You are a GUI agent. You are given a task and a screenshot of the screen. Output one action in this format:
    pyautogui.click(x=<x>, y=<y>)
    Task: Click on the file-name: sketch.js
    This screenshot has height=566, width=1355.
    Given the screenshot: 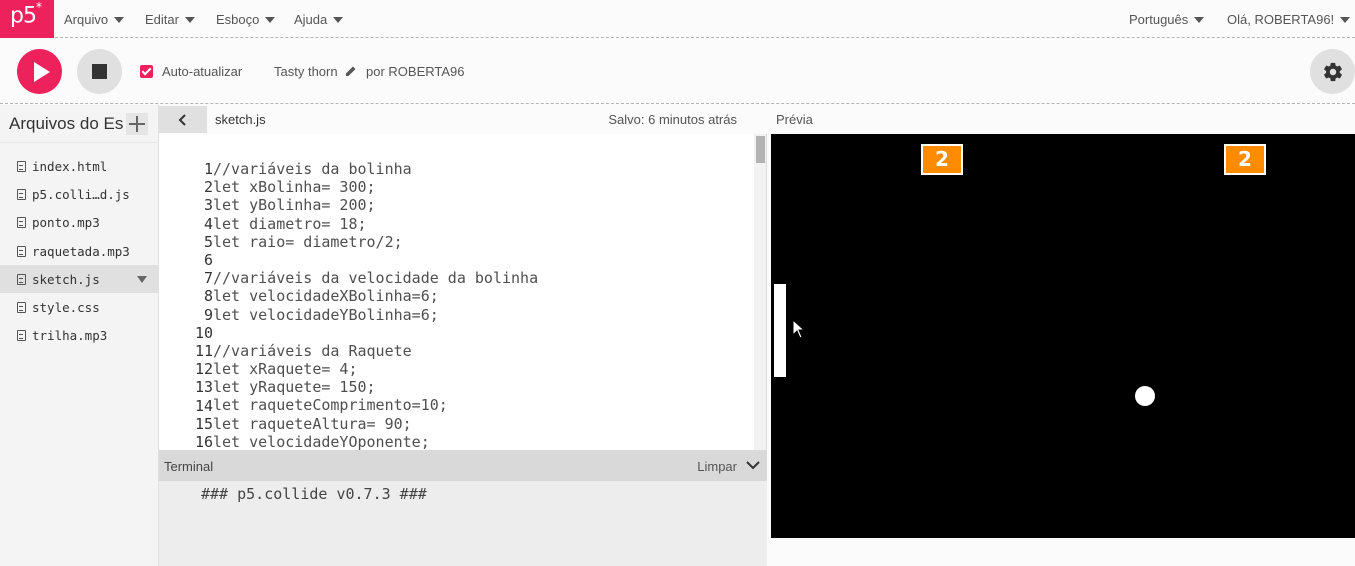 What is the action you would take?
    pyautogui.click(x=66, y=279)
    